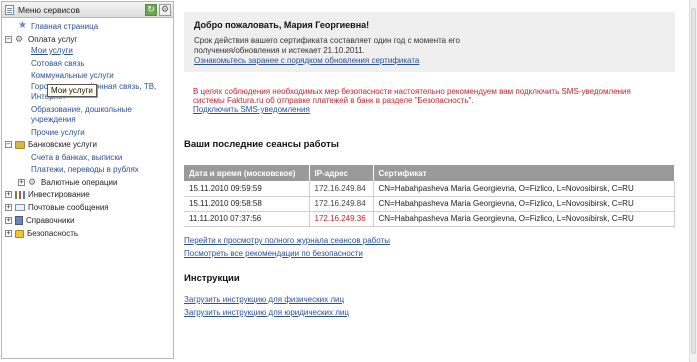 The width and height of the screenshot is (697, 362). What do you see at coordinates (62, 144) in the screenshot?
I see `bank-label: Банковские услуги` at bounding box center [62, 144].